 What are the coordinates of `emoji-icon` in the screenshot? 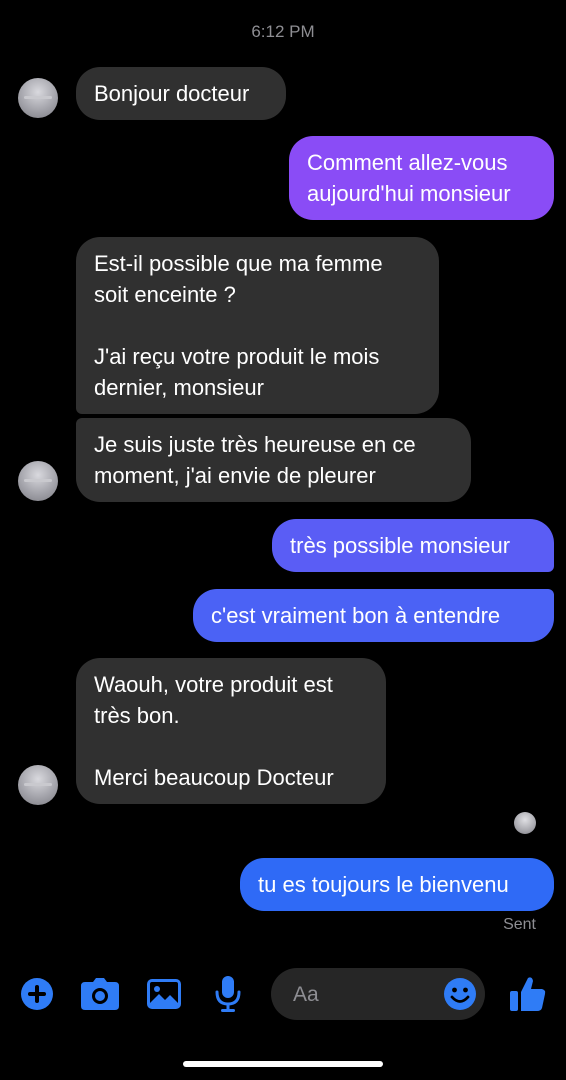 It's located at (460, 994).